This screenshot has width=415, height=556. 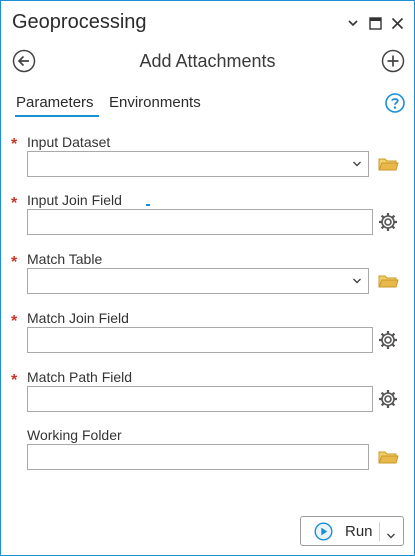 What do you see at coordinates (200, 340) in the screenshot?
I see `match-join-field-input` at bounding box center [200, 340].